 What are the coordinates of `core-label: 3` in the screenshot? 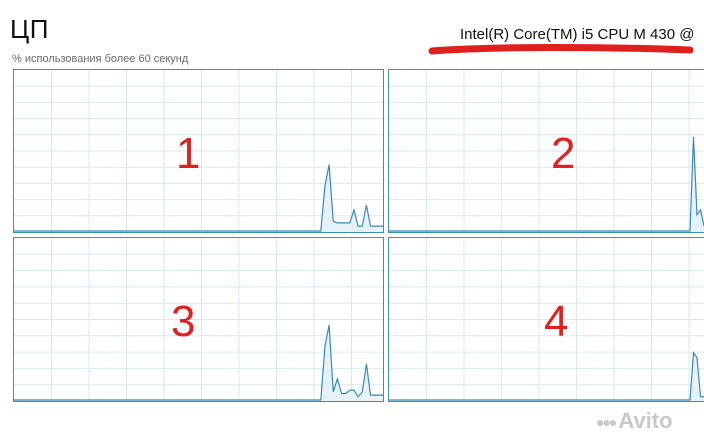 It's located at (183, 321).